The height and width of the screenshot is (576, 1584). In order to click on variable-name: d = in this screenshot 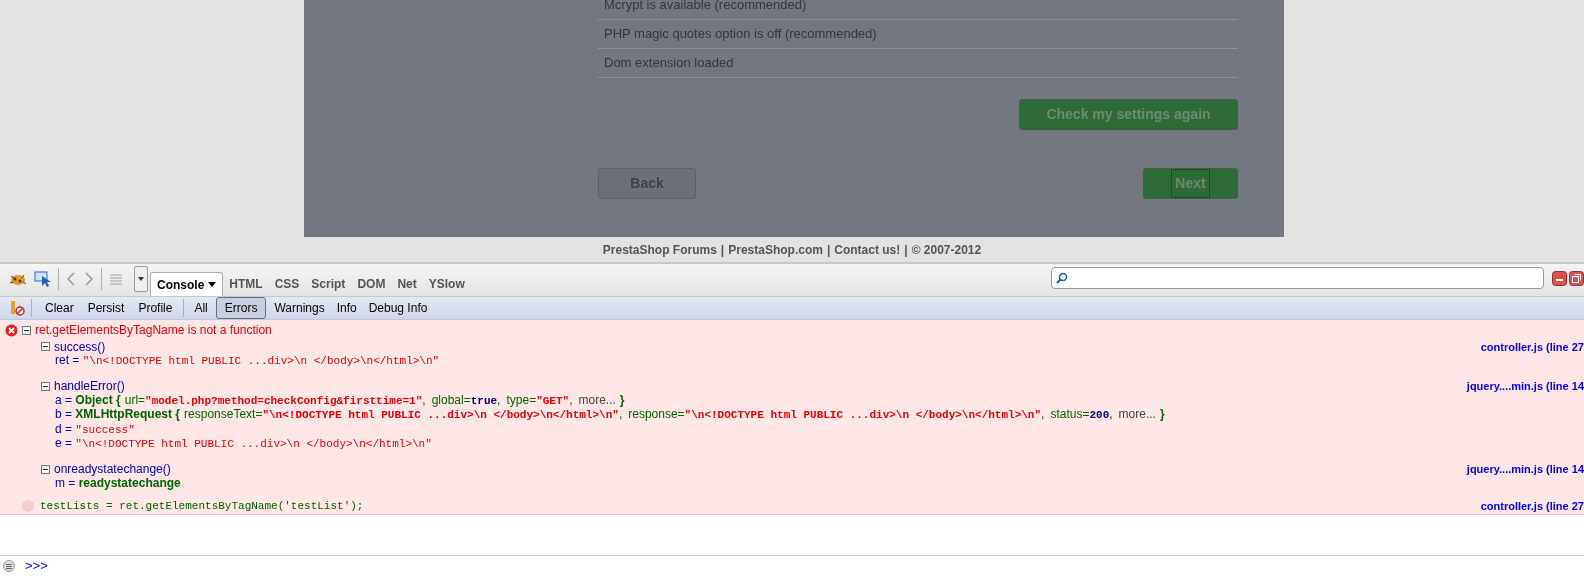, I will do `click(64, 428)`.